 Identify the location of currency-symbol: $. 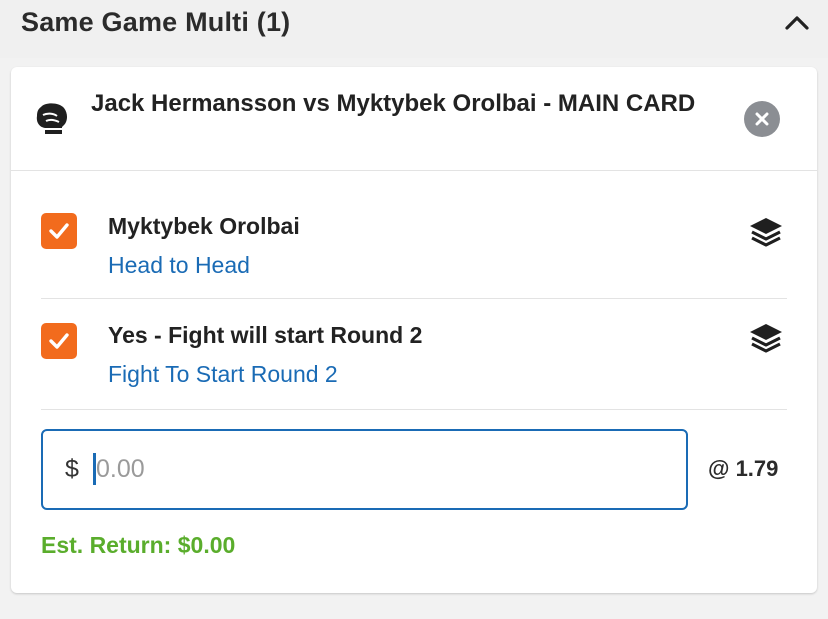
(72, 469).